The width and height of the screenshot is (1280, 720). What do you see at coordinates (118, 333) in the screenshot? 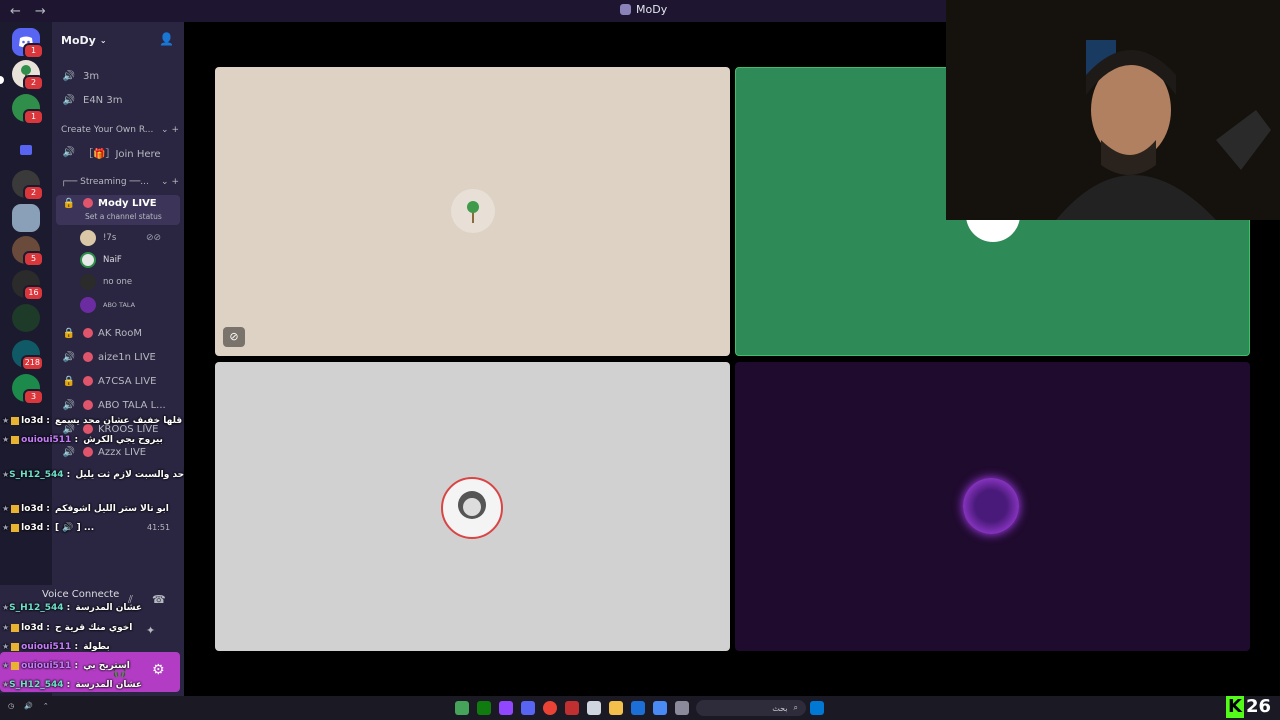
I see `voice-channel: 🔒 AK RooM` at bounding box center [118, 333].